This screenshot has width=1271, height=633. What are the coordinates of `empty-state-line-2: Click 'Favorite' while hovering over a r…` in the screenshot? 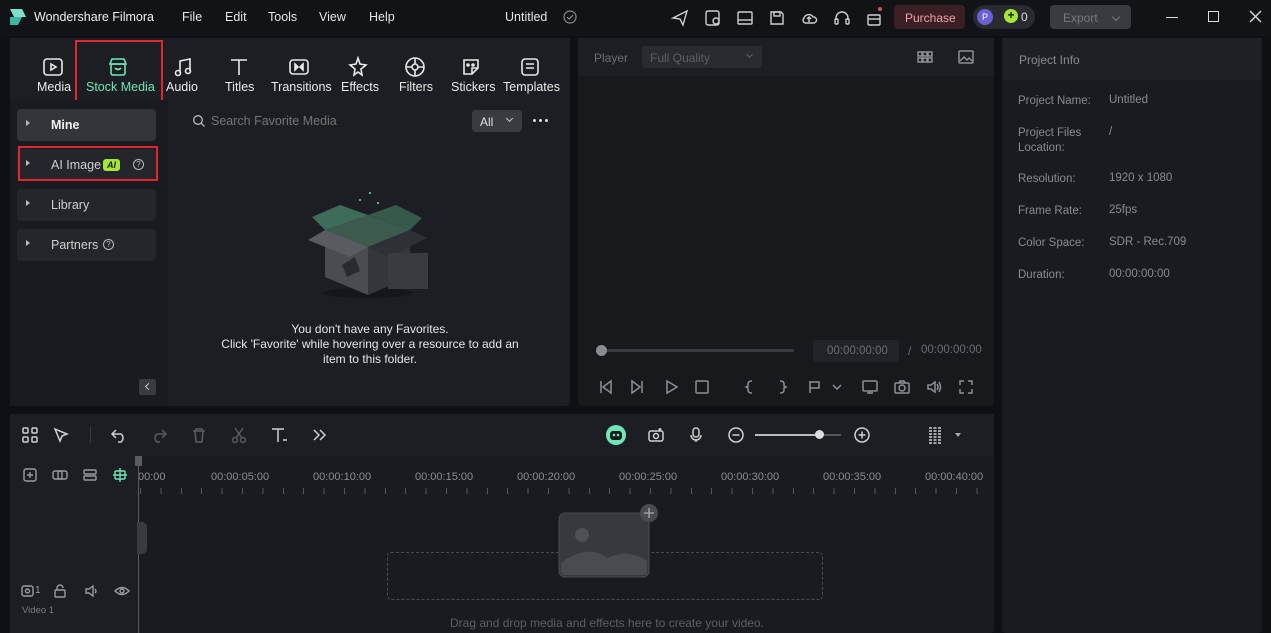 It's located at (370, 344).